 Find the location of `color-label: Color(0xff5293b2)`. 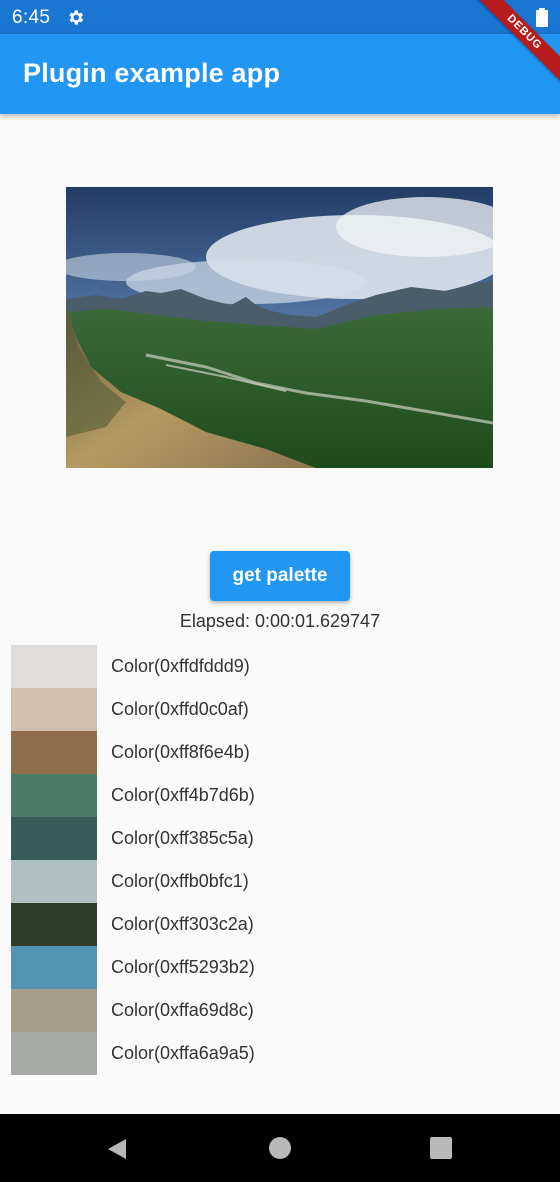

color-label: Color(0xff5293b2) is located at coordinates (183, 967).